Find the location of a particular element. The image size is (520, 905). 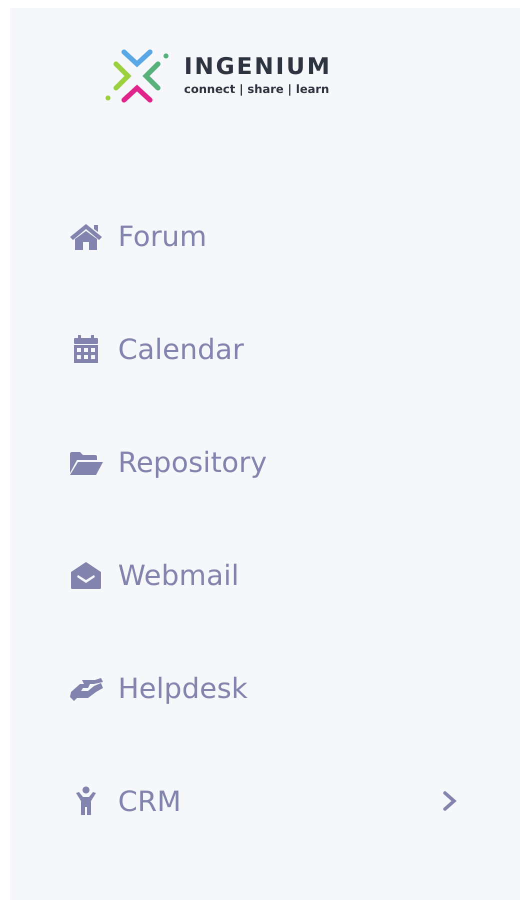

nav-item: Repository is located at coordinates (263, 462).